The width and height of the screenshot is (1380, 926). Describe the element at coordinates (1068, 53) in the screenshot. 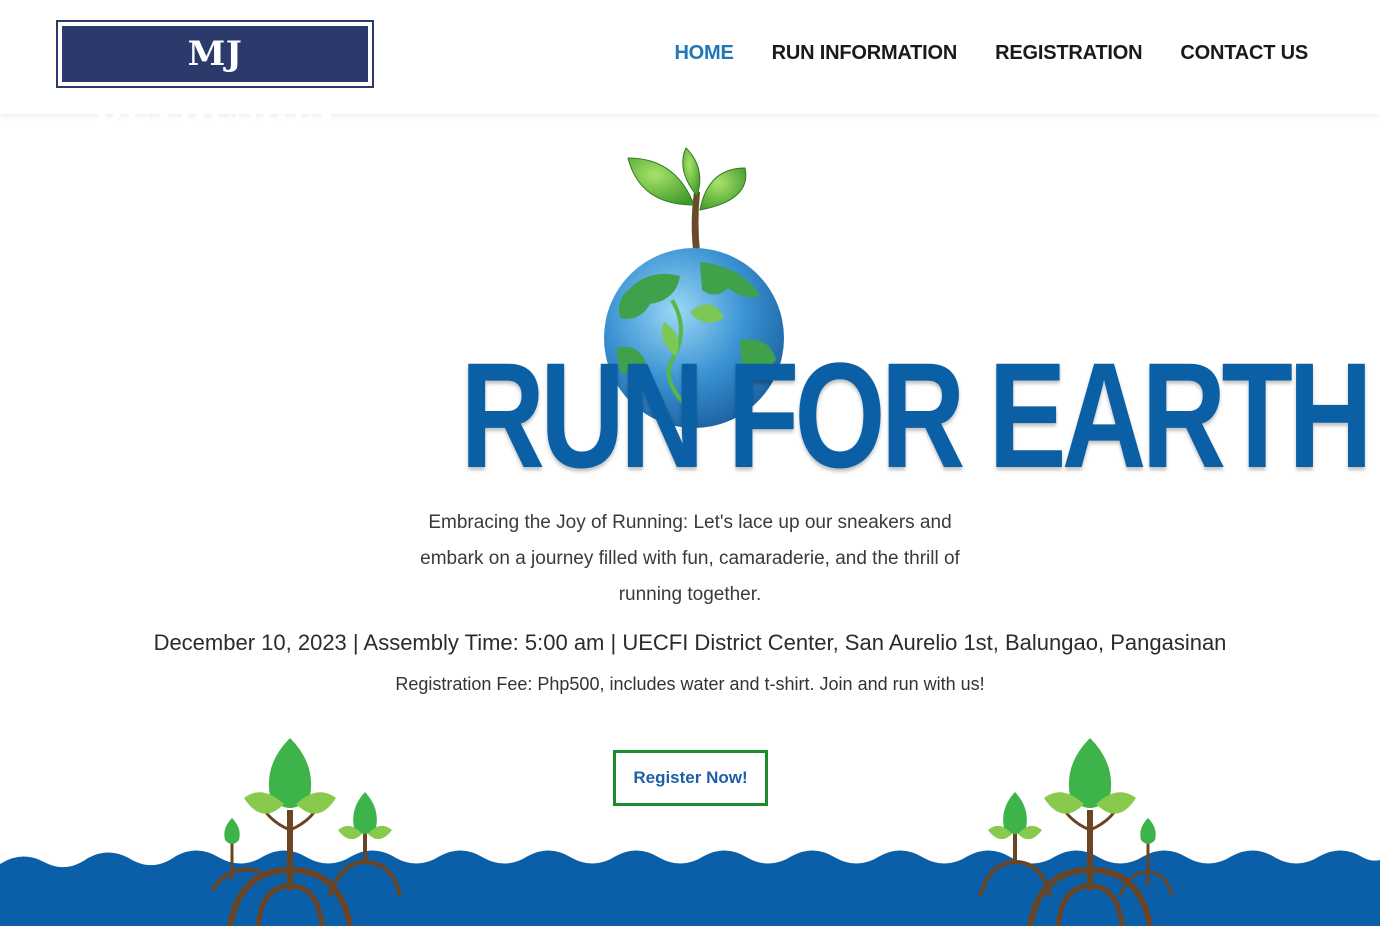

I see `nav-registration: REGISTRATION` at that location.